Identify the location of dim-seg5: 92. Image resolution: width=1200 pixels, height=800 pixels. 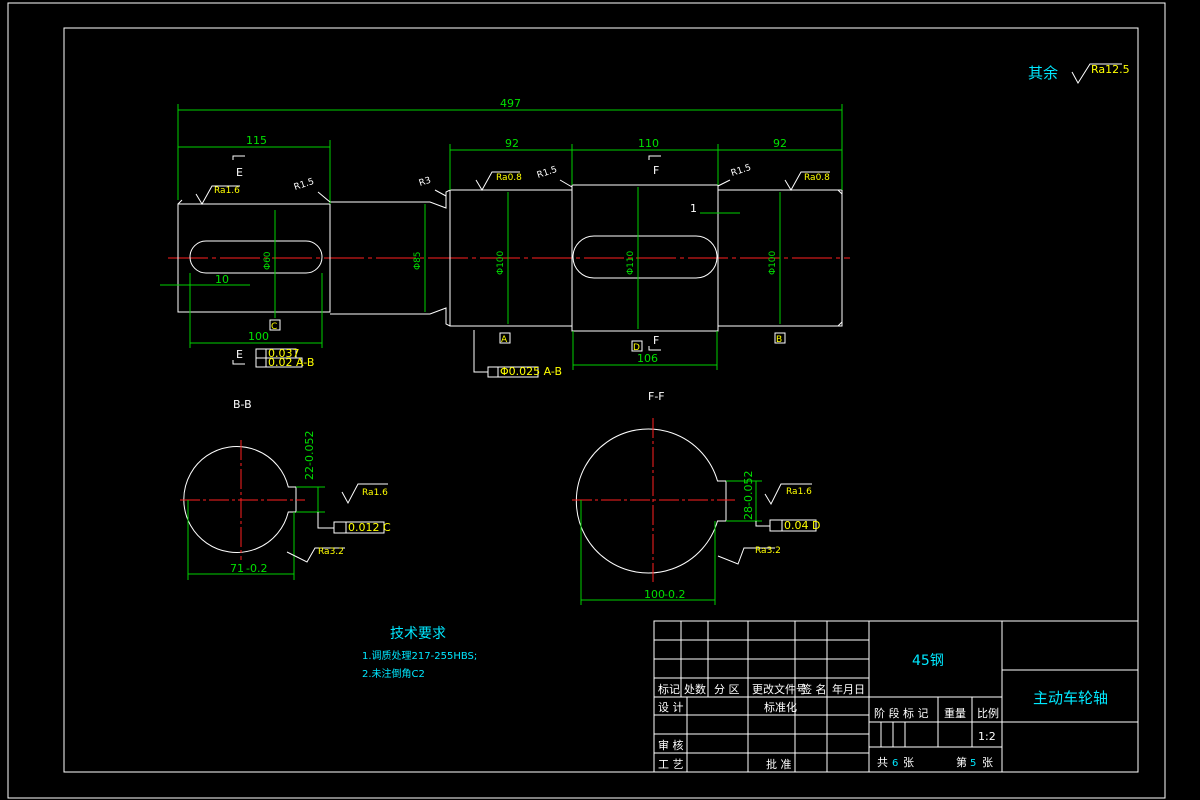
(780, 143).